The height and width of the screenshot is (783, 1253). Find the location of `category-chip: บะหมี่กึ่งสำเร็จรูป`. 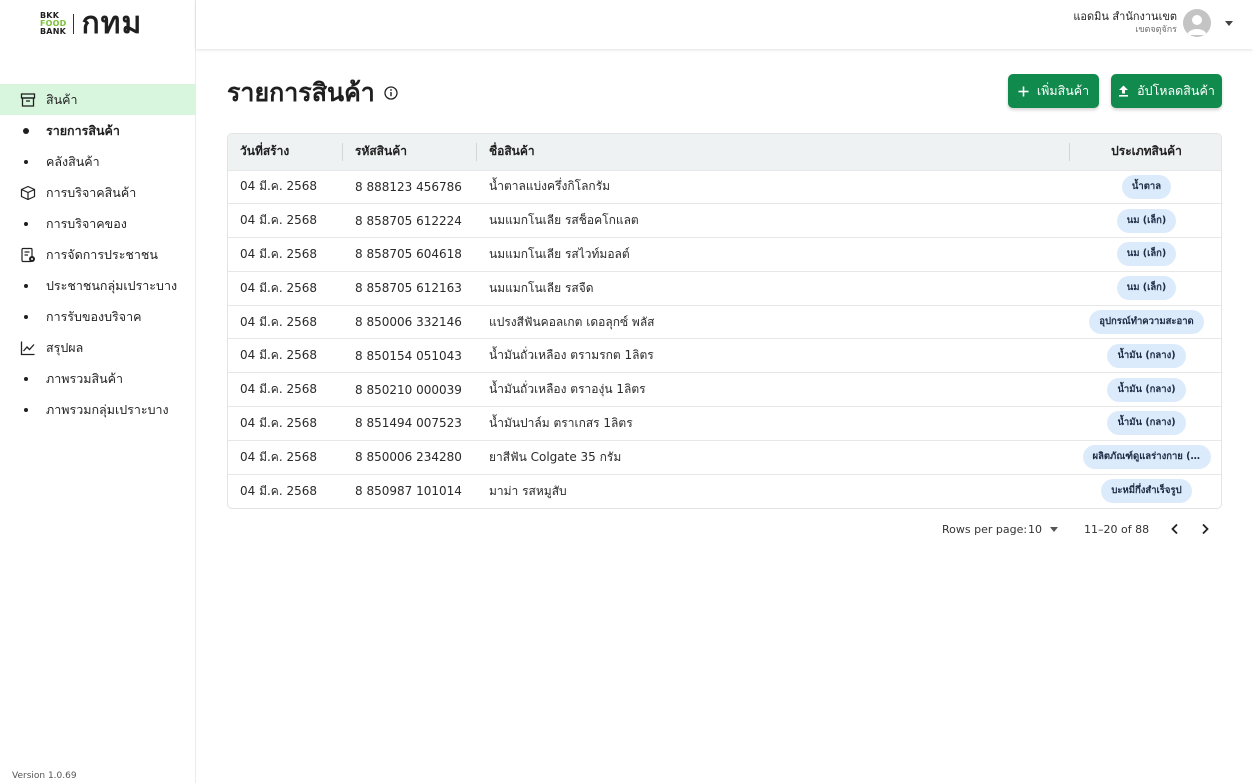

category-chip: บะหมี่กึ่งสำเร็จรูป is located at coordinates (1146, 491).